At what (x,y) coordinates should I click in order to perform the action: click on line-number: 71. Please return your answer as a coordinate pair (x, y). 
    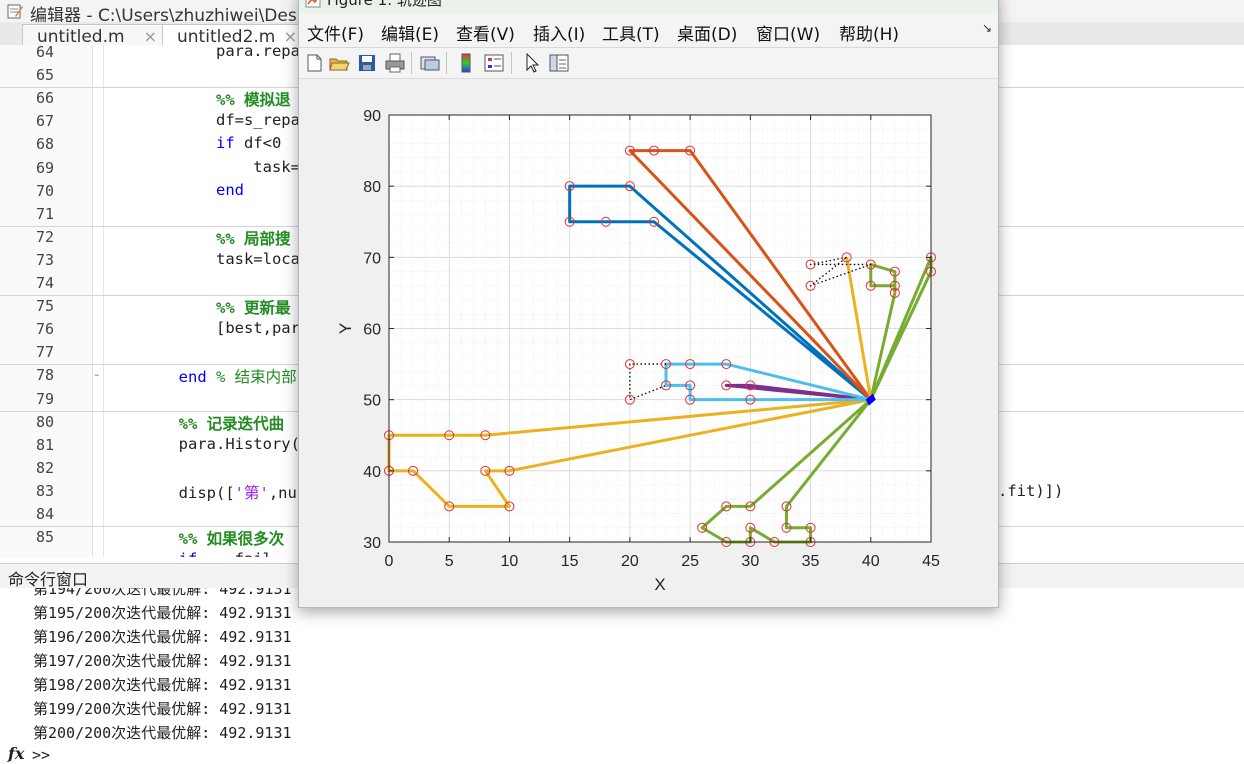
    Looking at the image, I should click on (44, 213).